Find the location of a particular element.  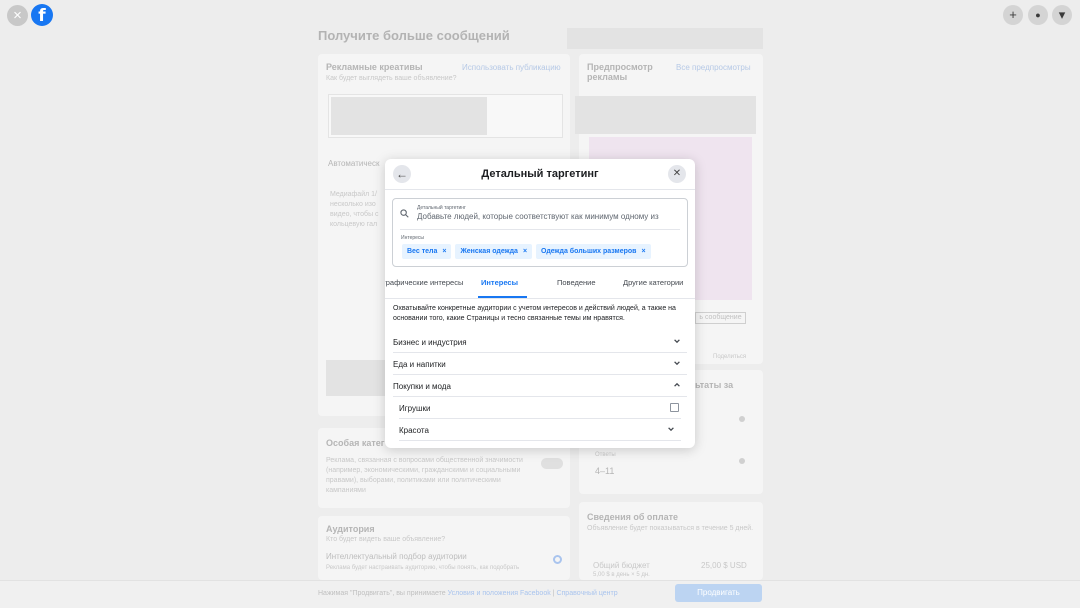

creatives-title: Рекламные креативы is located at coordinates (374, 67).